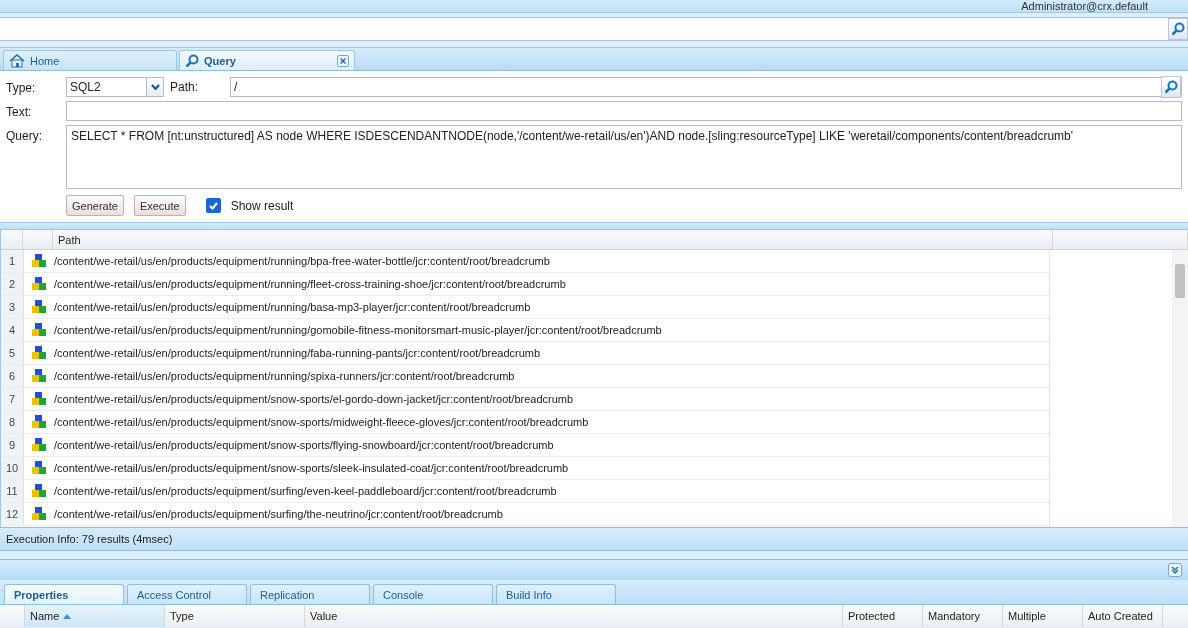  I want to click on column-header: Name, so click(95, 616).